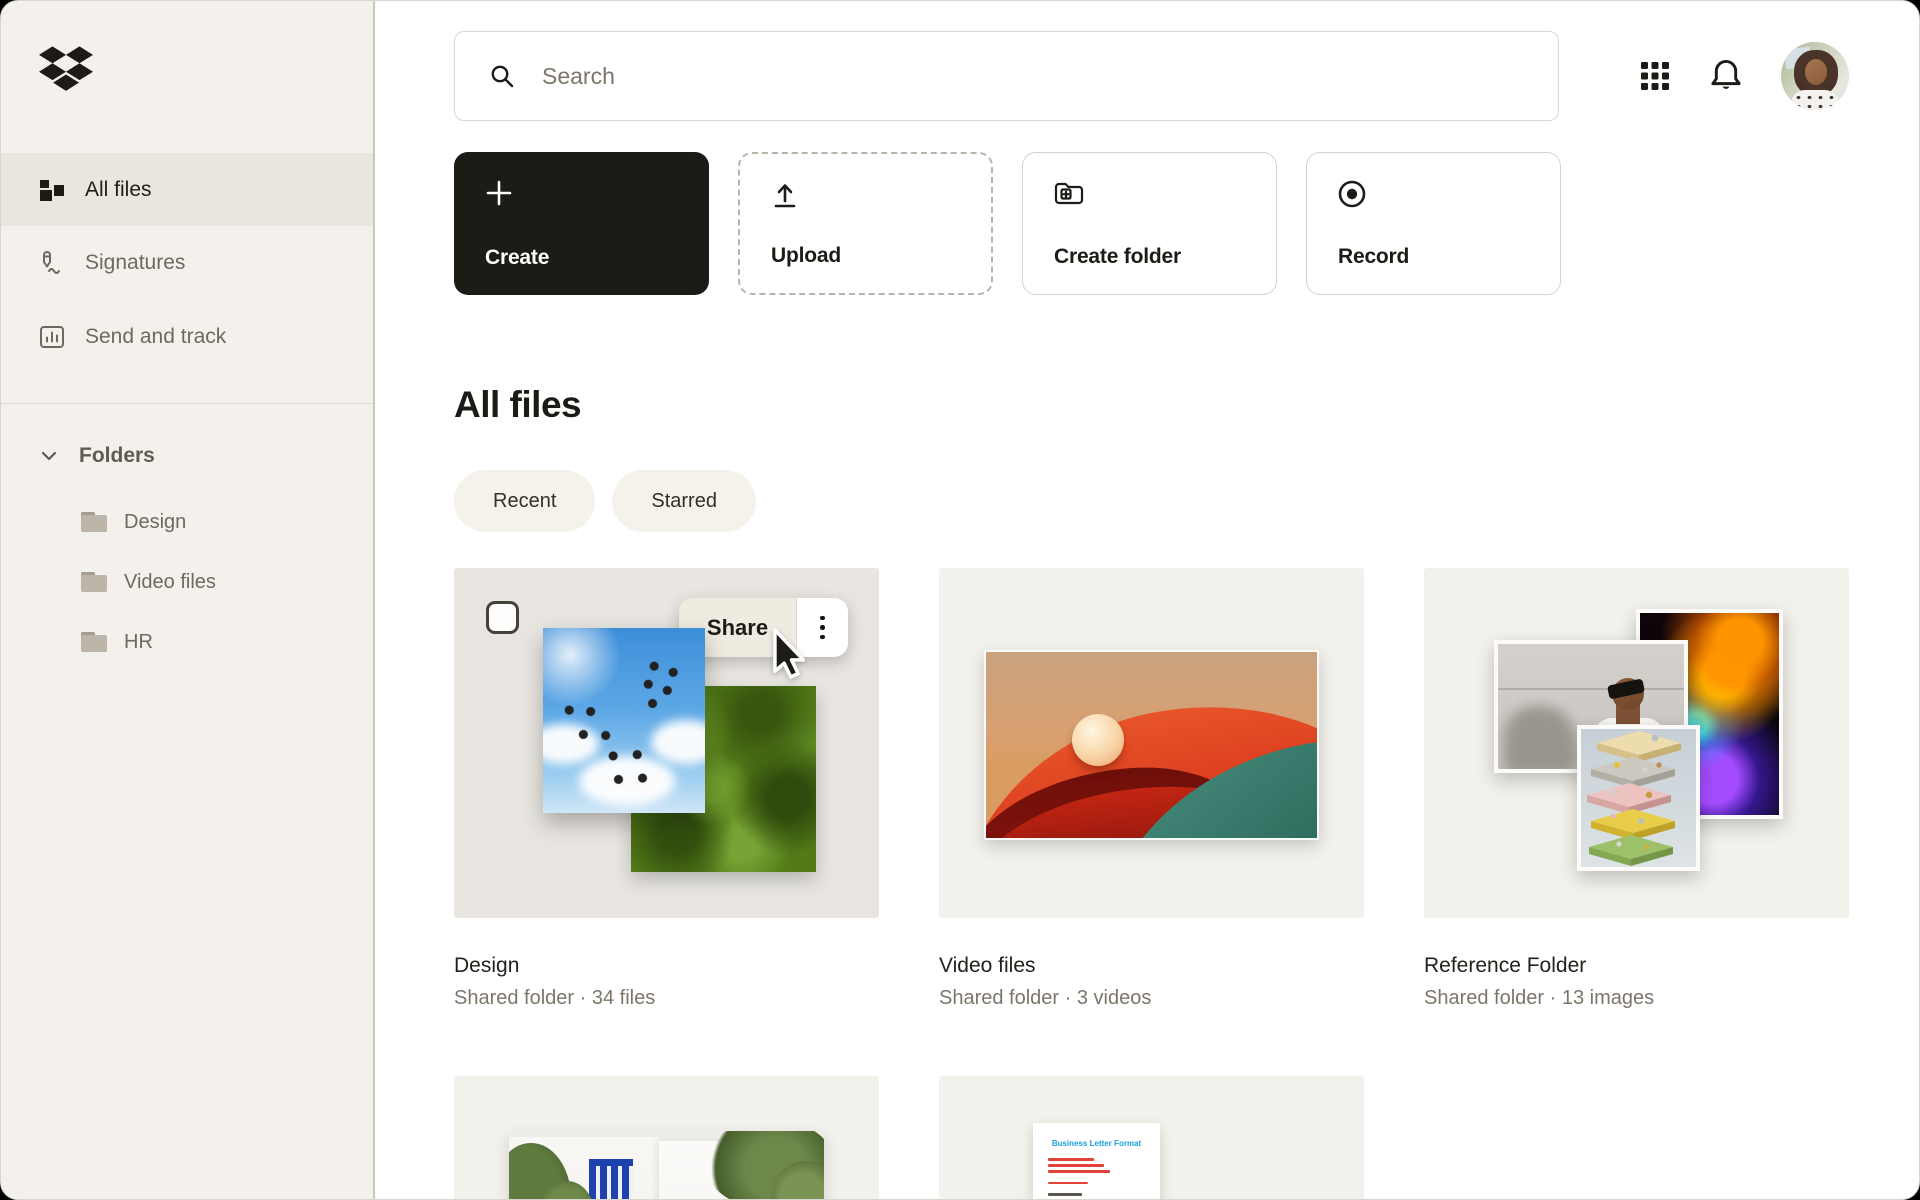 This screenshot has height=1200, width=1920. I want to click on filter-chips: Recent Starred, so click(1186, 501).